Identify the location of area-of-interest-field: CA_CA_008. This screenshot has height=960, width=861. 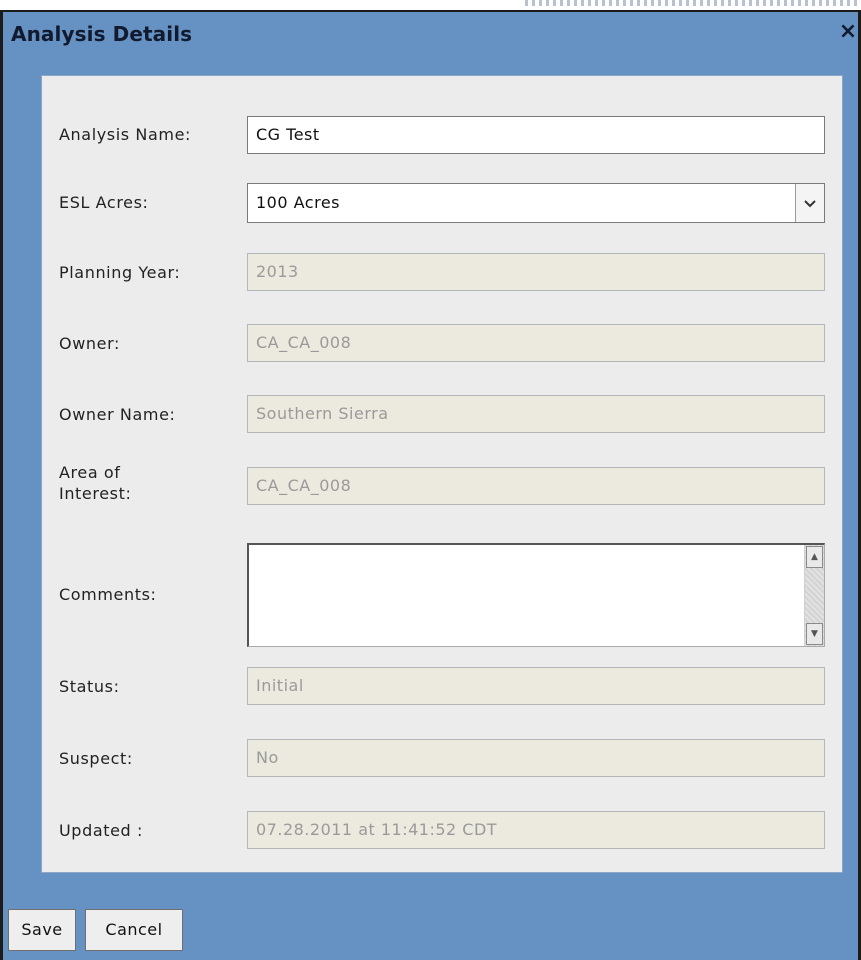
(536, 486).